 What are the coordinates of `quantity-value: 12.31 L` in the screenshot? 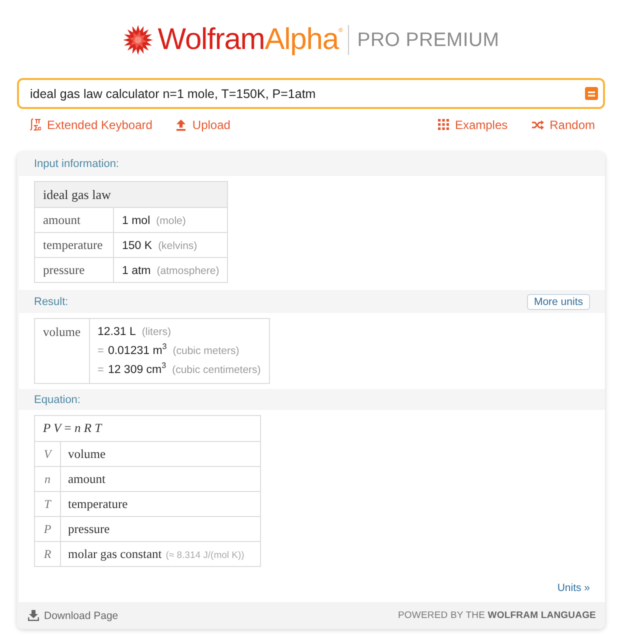 It's located at (117, 332).